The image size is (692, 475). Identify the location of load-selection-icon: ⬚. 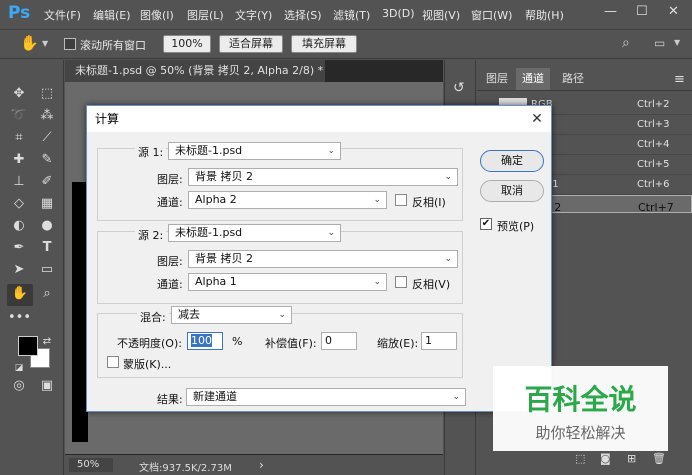
(580, 458).